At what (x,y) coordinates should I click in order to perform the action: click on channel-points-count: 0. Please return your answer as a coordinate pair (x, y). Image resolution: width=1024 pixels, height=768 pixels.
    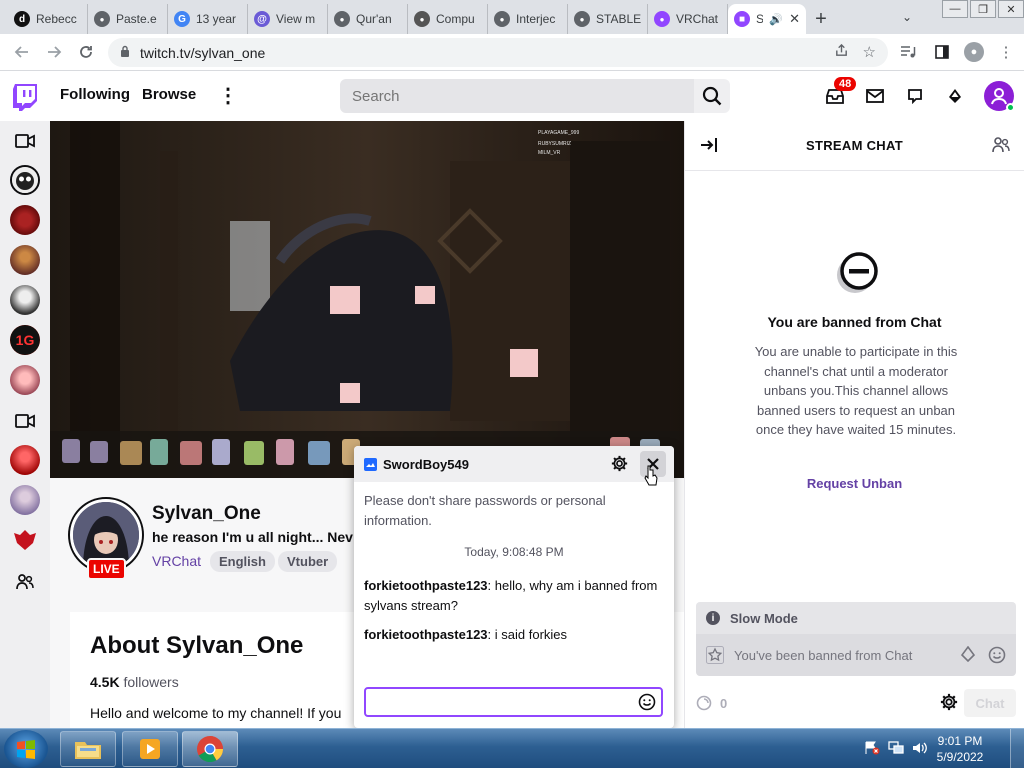
    Looking at the image, I should click on (724, 703).